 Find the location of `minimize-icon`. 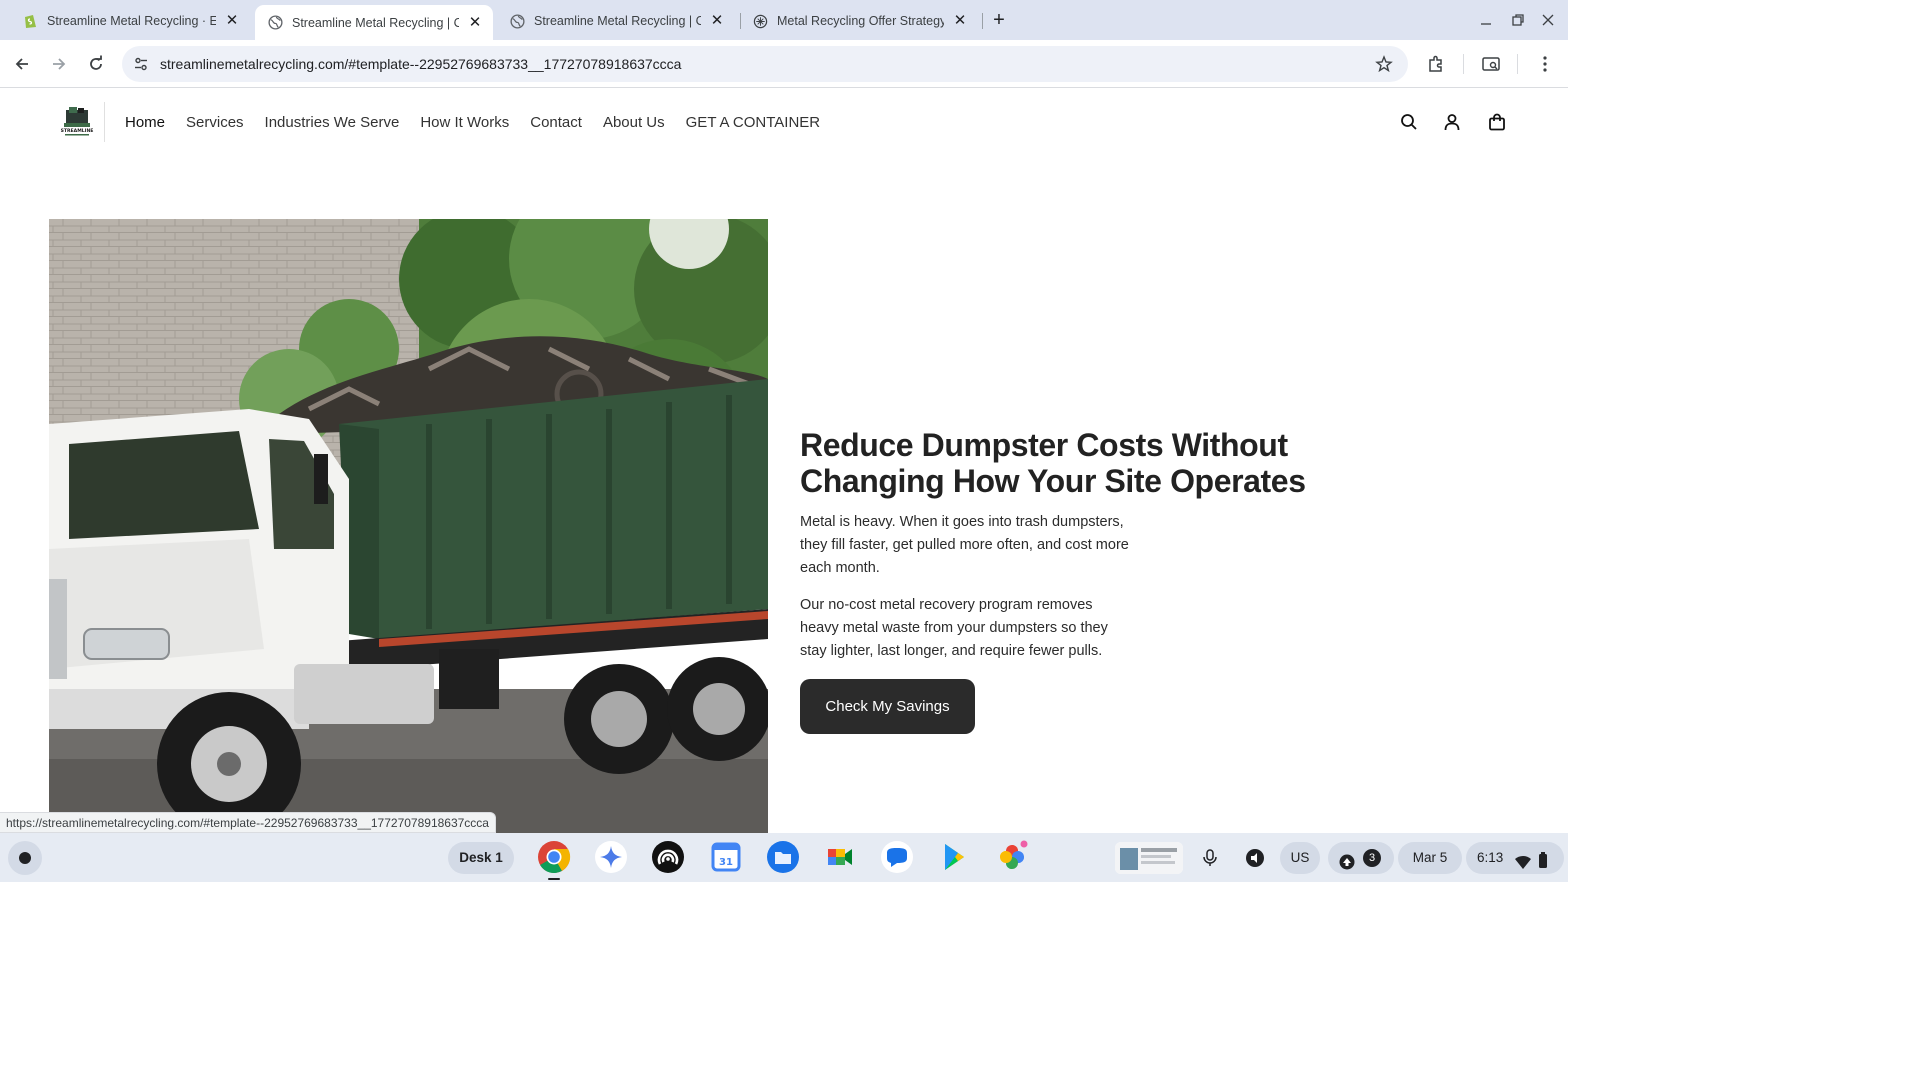

minimize-icon is located at coordinates (1486, 20).